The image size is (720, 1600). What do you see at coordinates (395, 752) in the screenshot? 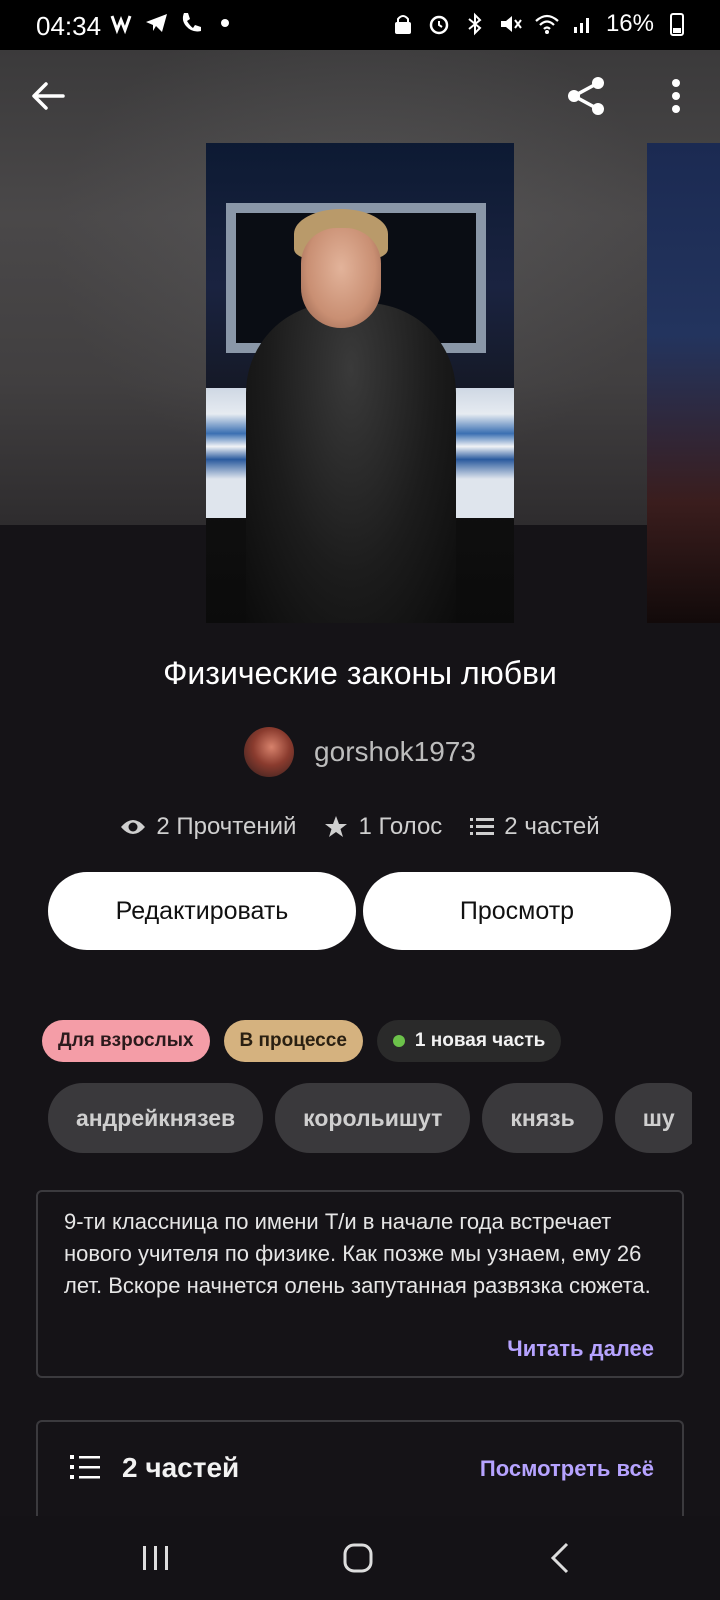
I see `author-name: gorshok1973` at bounding box center [395, 752].